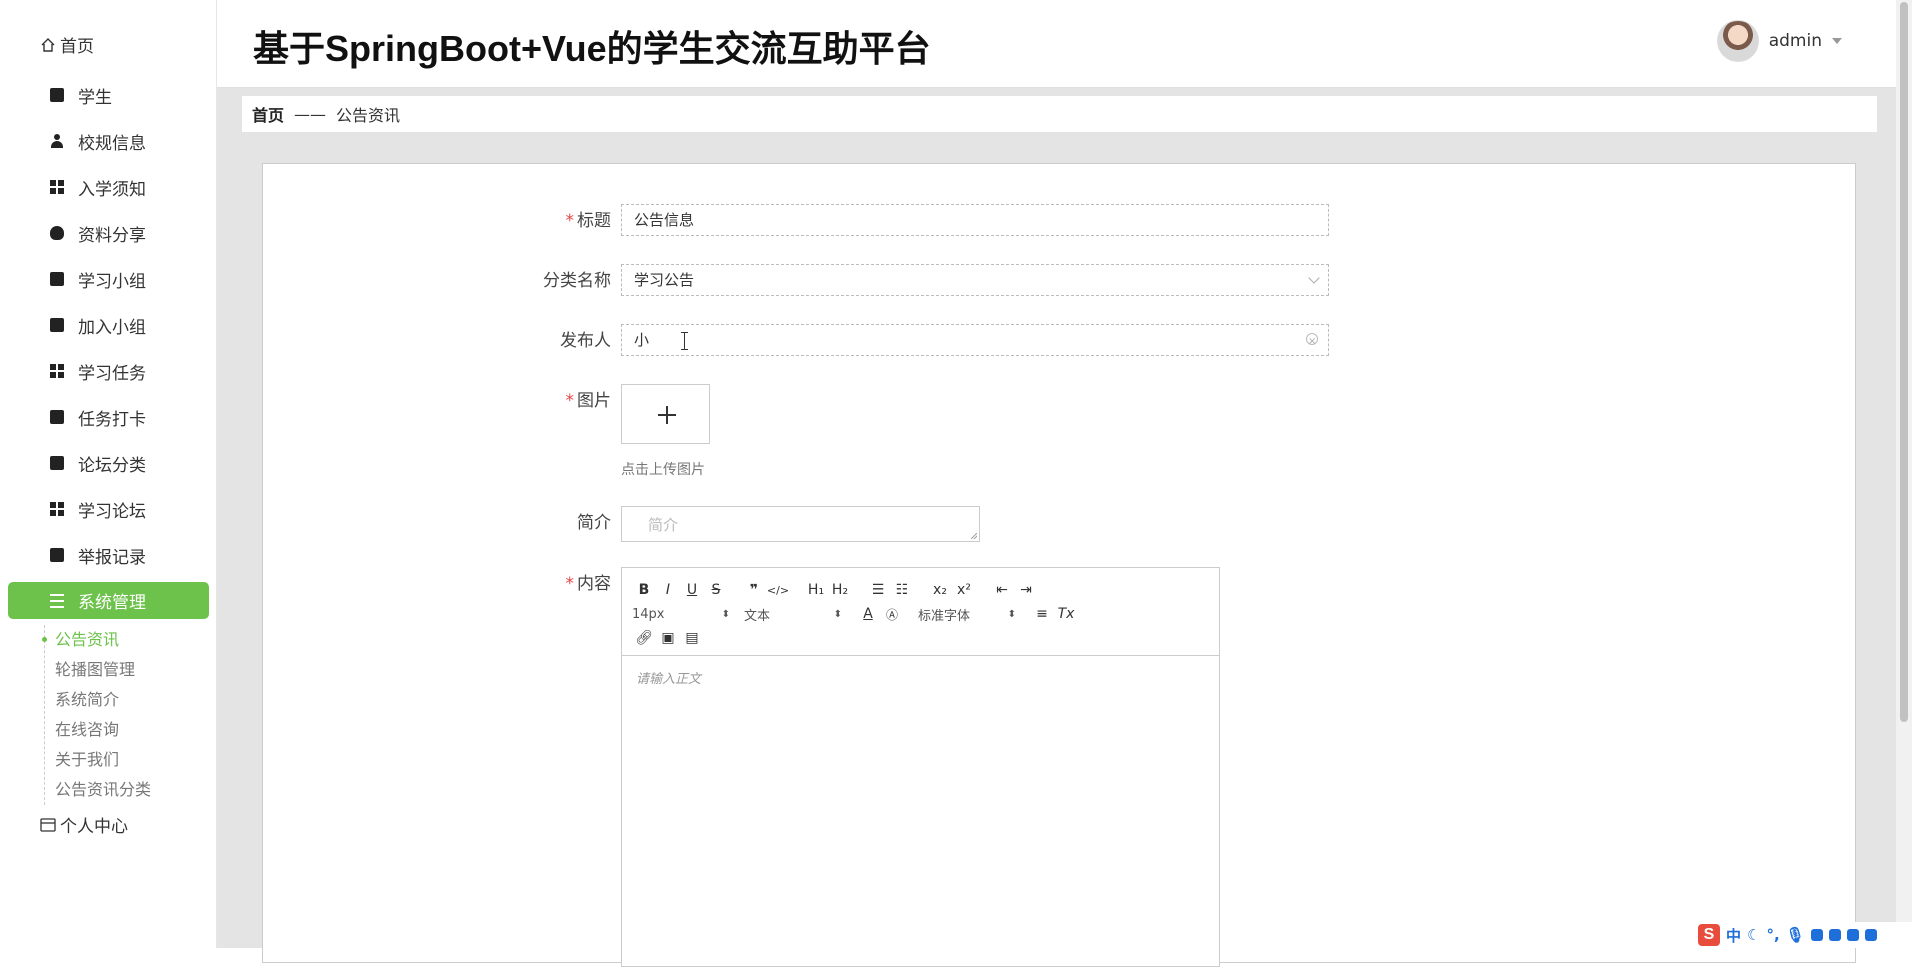  I want to click on sidebar-item-system: 系统管理, so click(108, 600).